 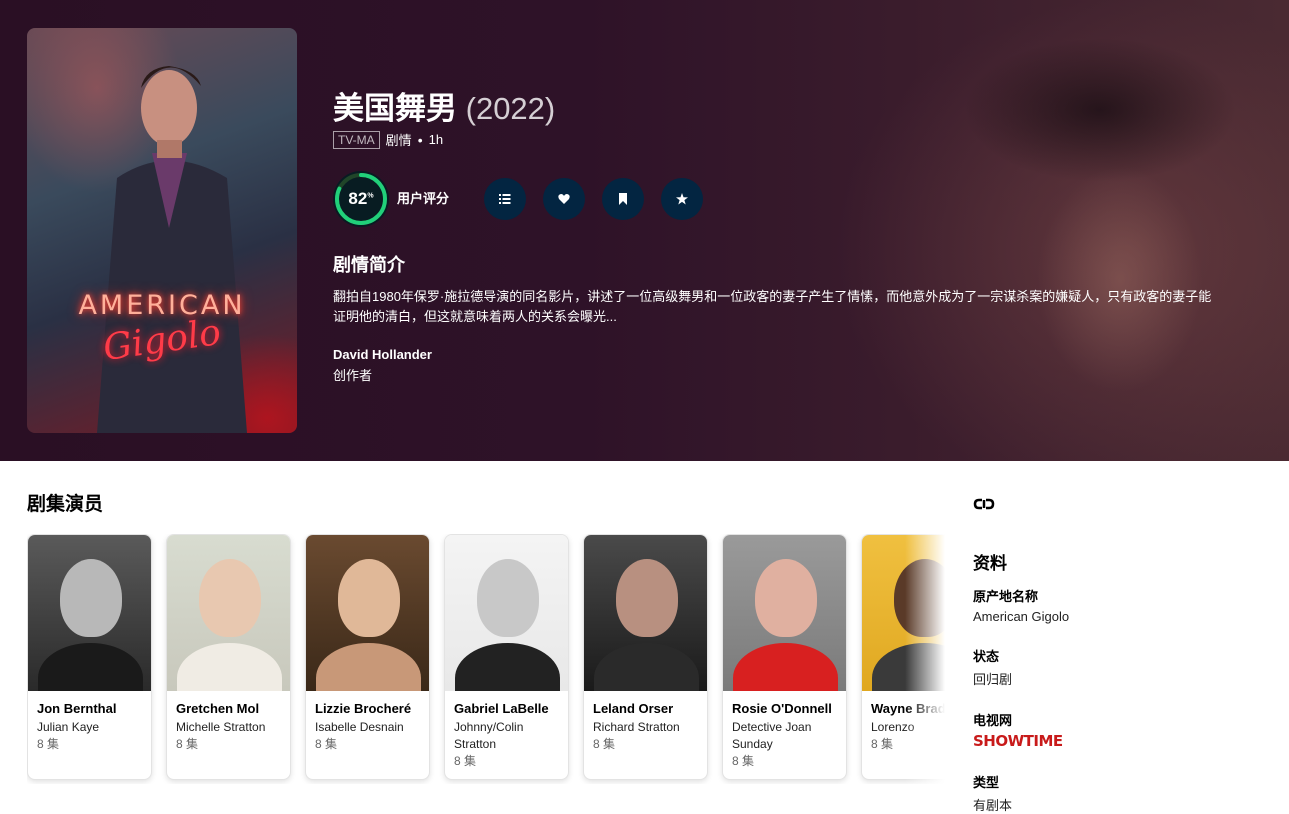 I want to click on actor-name: Gabriel LaBelle, so click(x=506, y=708).